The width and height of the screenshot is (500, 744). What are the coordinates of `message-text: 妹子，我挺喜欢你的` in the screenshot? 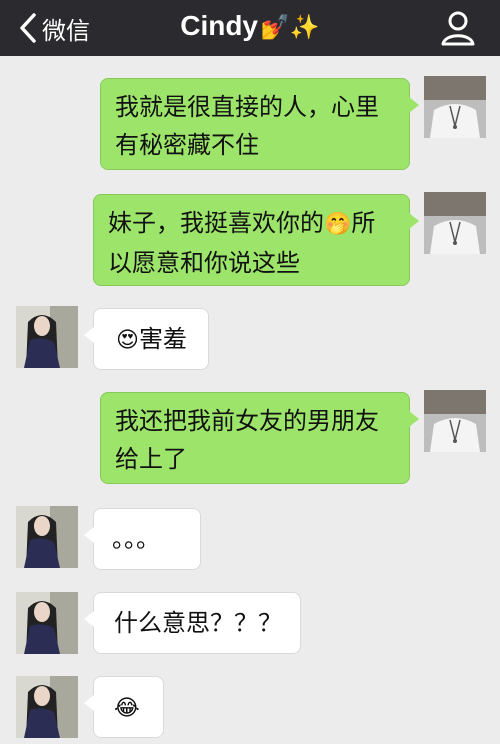 It's located at (216, 223).